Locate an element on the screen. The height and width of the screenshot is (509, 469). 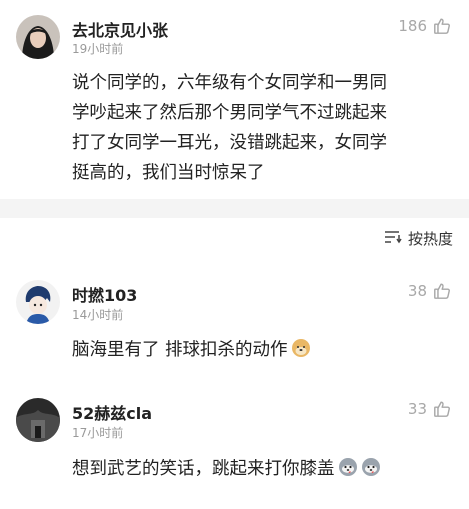
comment-time: 14小时前 is located at coordinates (98, 315).